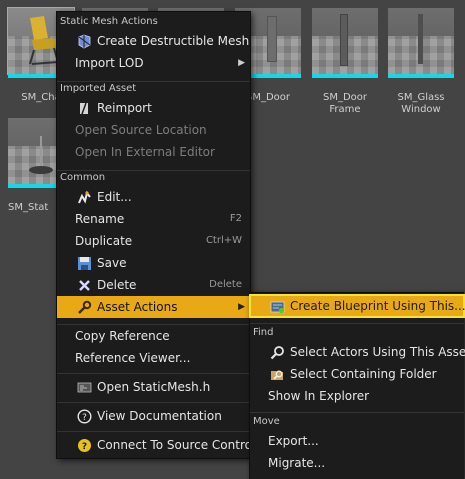 This screenshot has width=465, height=479. I want to click on search-icon, so click(277, 353).